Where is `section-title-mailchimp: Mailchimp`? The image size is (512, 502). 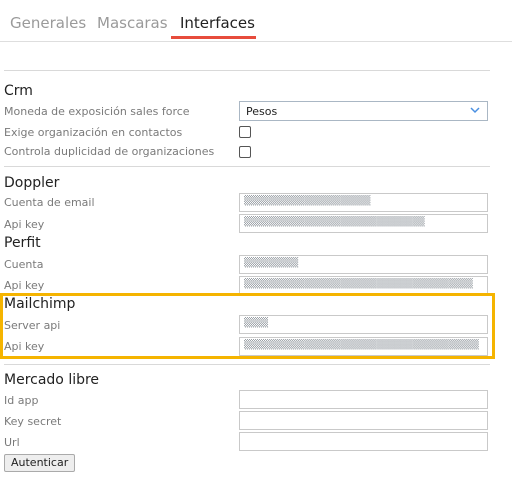
section-title-mailchimp: Mailchimp is located at coordinates (40, 304).